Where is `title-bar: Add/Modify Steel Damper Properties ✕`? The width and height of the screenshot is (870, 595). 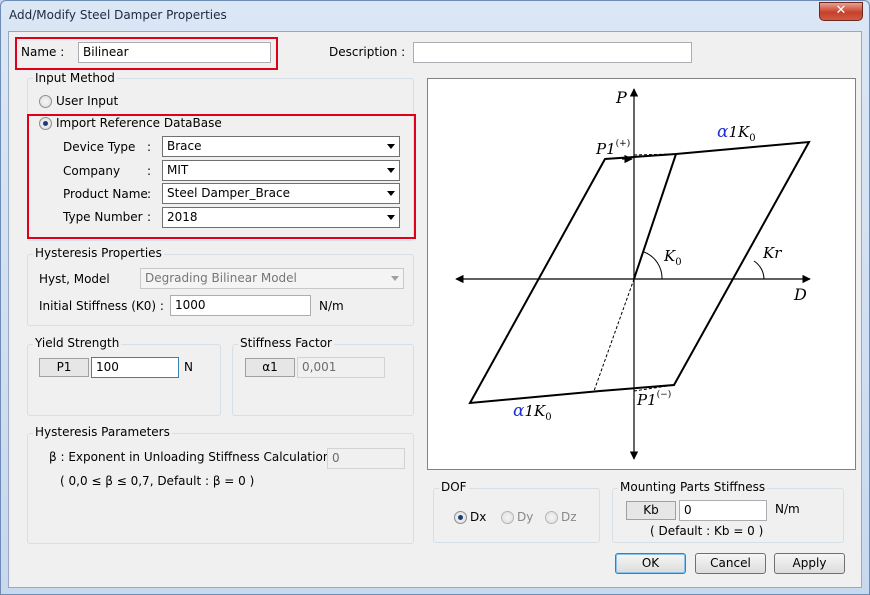 title-bar: Add/Modify Steel Damper Properties ✕ is located at coordinates (435, 16).